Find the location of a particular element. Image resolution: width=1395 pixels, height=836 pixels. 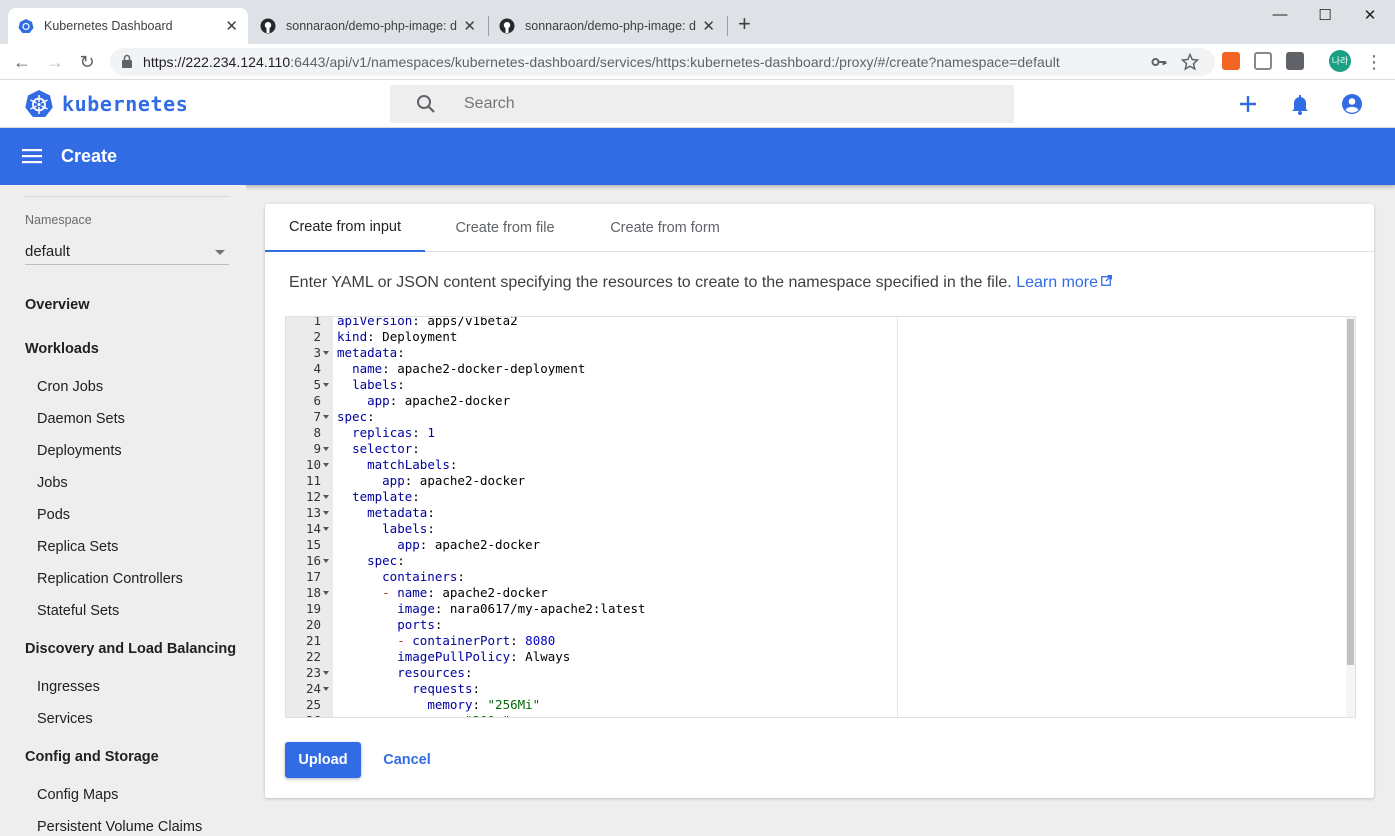

key-icon is located at coordinates (1159, 62).